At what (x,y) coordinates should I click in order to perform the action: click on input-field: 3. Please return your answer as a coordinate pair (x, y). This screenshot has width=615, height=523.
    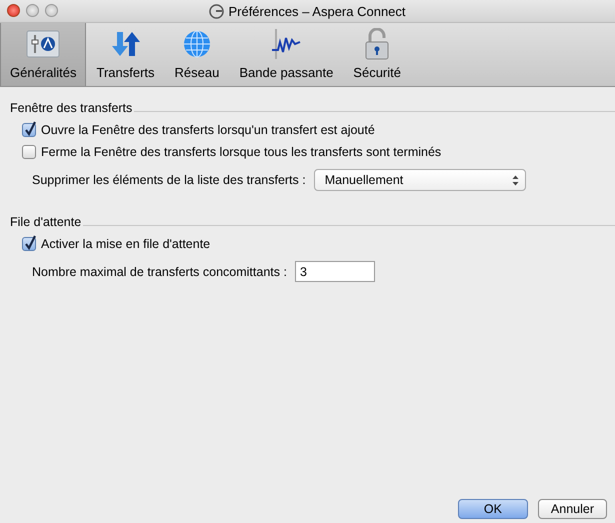
    Looking at the image, I should click on (334, 271).